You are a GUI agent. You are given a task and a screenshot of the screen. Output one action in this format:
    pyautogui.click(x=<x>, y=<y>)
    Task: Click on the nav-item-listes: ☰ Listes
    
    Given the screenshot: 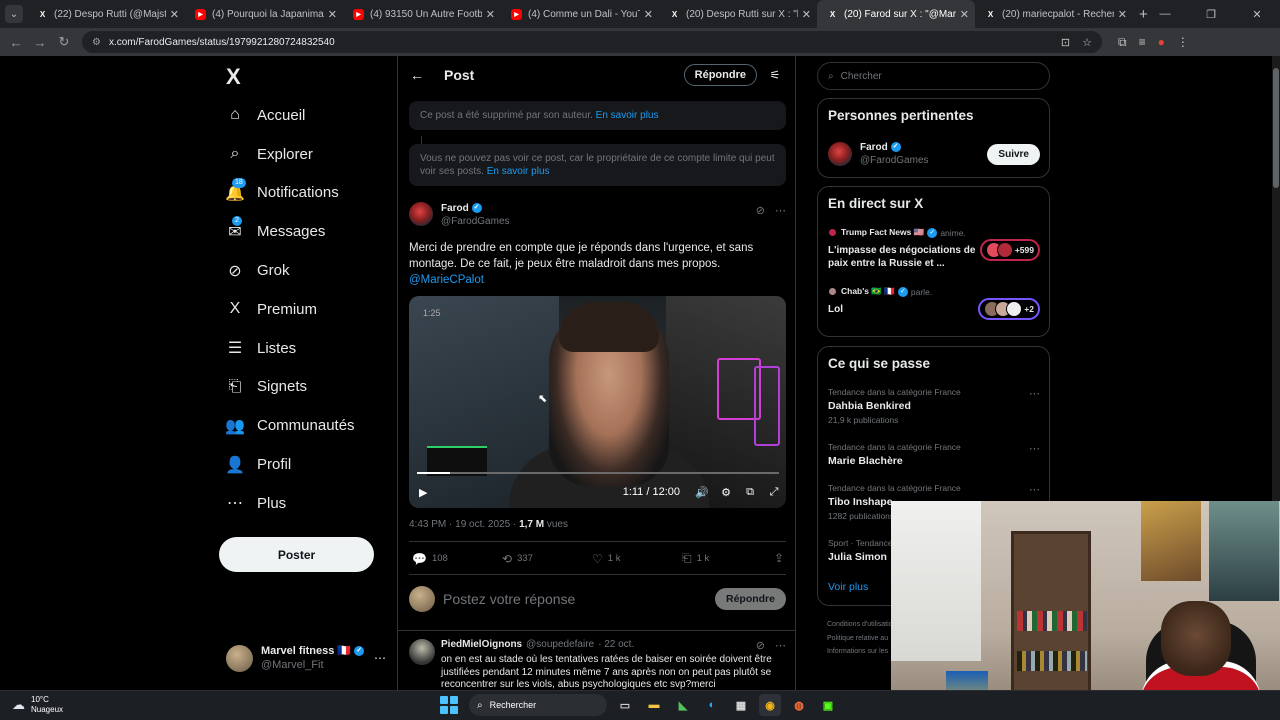 What is the action you would take?
    pyautogui.click(x=309, y=348)
    